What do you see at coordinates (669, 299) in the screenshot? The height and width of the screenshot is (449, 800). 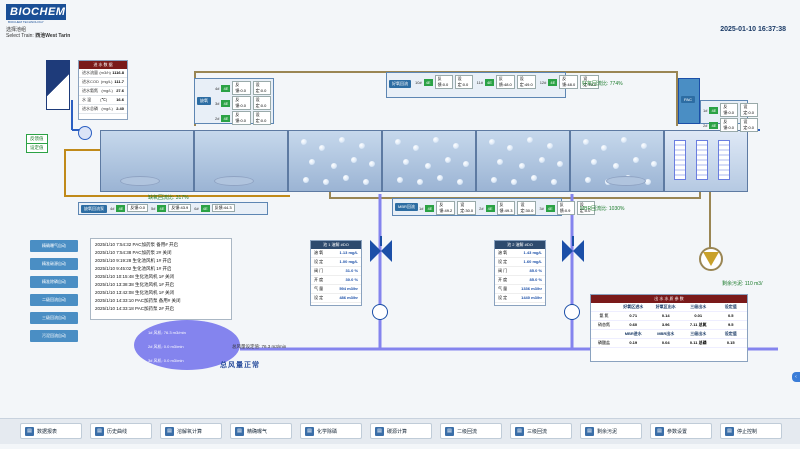 I see `effluent-quality-title: 出 水 水 质 参 数` at bounding box center [669, 299].